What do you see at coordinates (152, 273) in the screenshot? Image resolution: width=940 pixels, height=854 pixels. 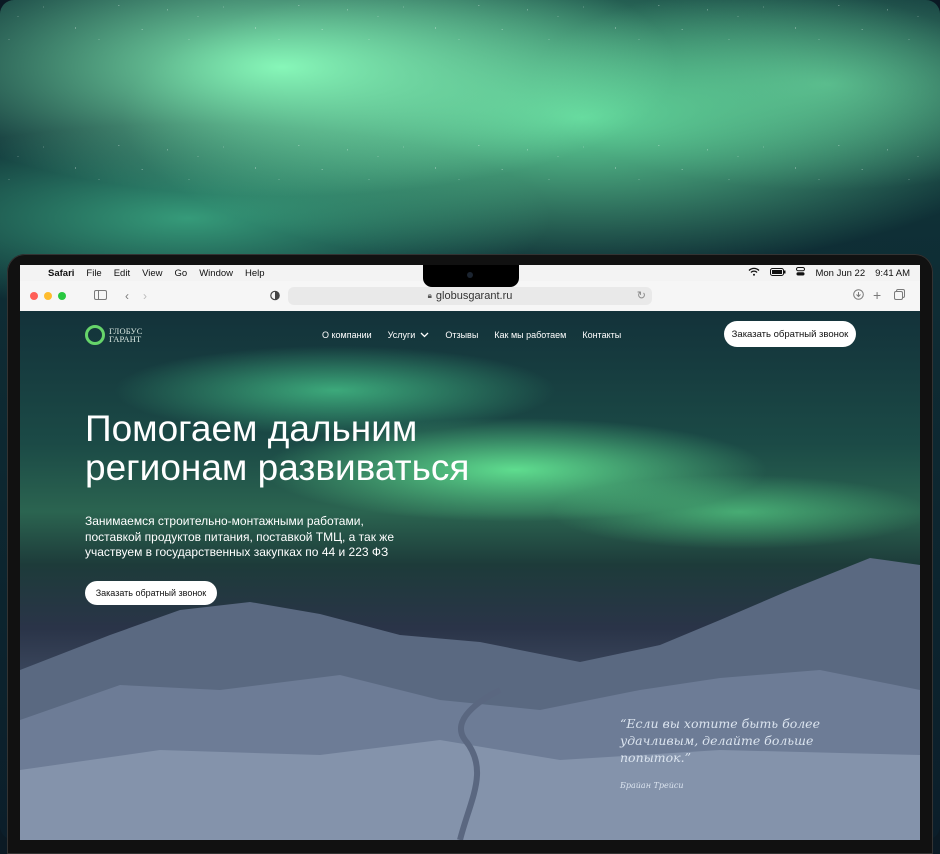 I see `menu-view: View` at bounding box center [152, 273].